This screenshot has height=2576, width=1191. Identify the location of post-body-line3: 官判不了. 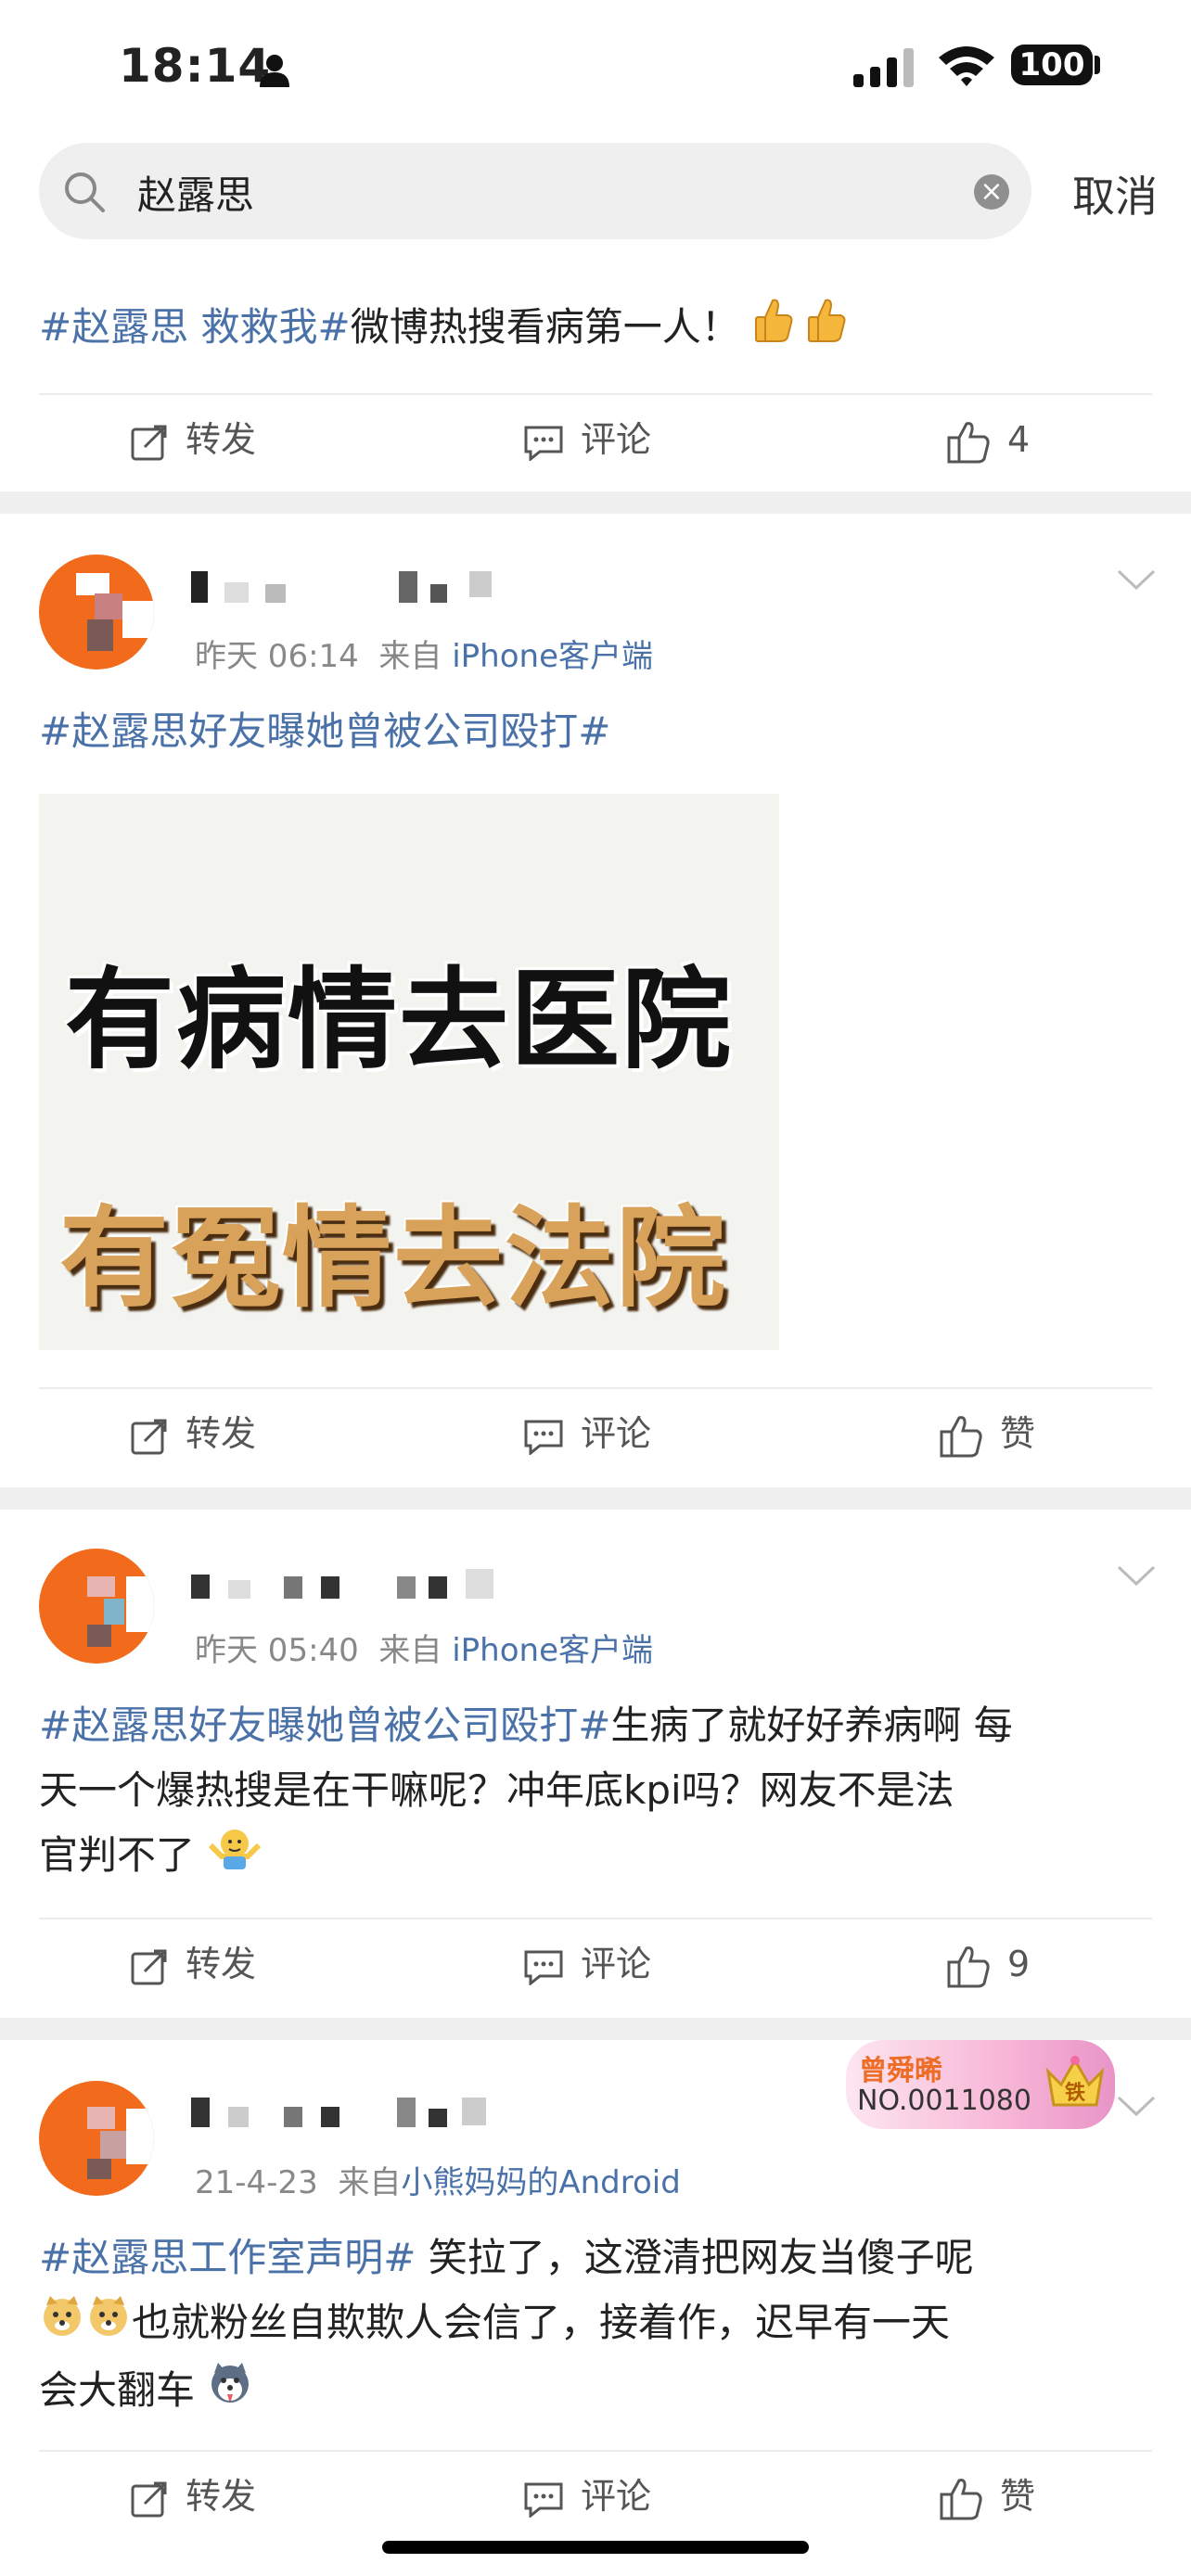
(117, 1855).